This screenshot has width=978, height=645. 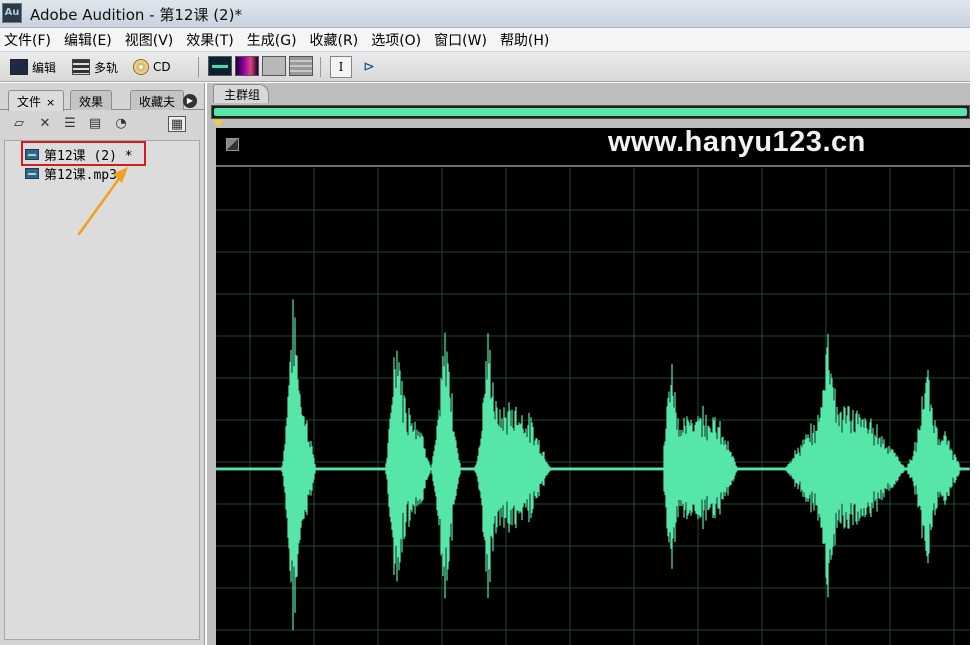 I want to click on toolbar: 编辑 多轨 CD I ⊳, so click(x=485, y=67).